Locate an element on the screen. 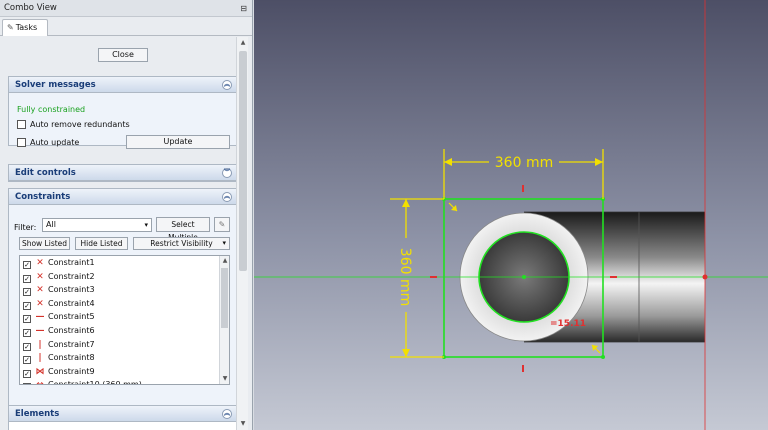 The image size is (768, 430). constraint-label: Constraint3 is located at coordinates (71, 290).